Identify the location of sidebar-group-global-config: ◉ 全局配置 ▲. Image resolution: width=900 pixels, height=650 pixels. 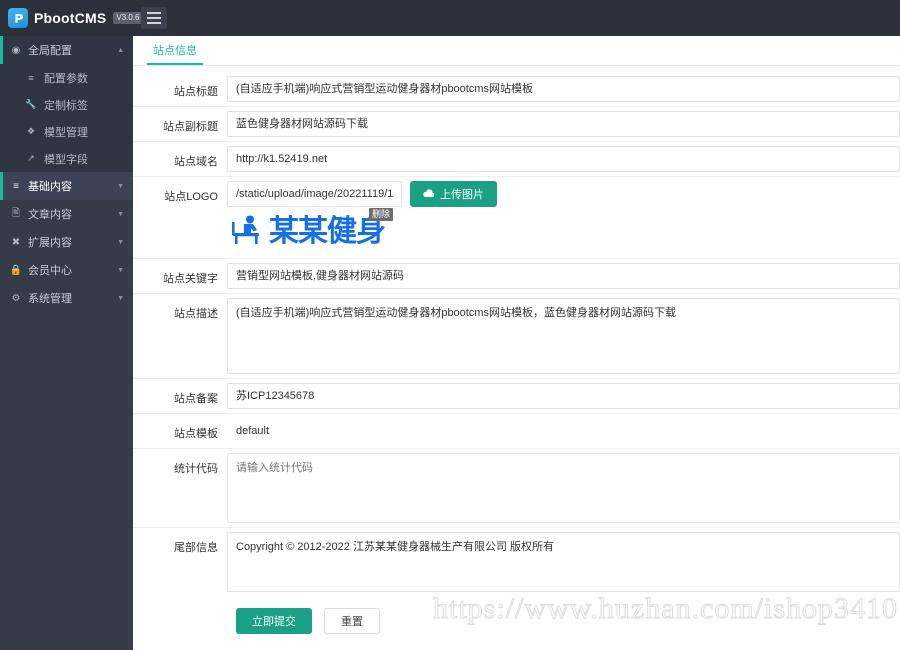
(66, 50).